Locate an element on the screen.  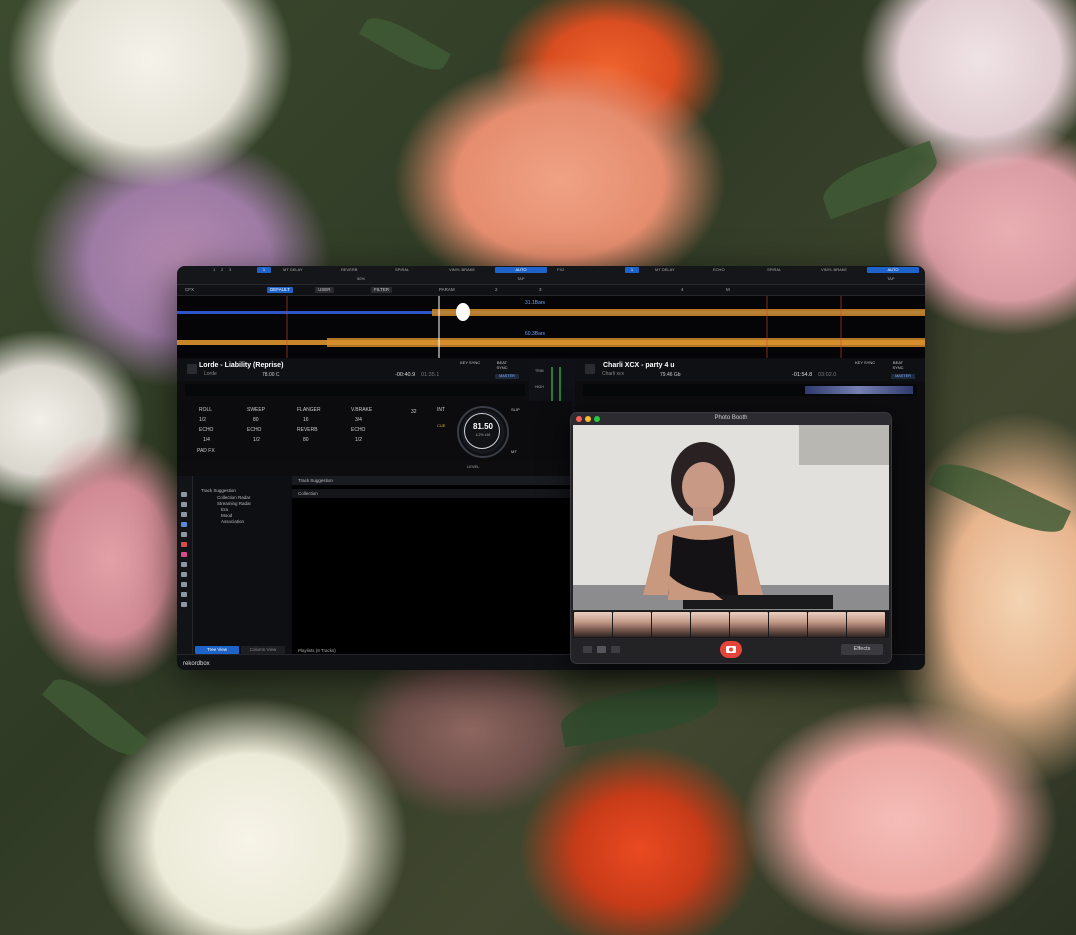
photo-strip is located at coordinates (731, 624).